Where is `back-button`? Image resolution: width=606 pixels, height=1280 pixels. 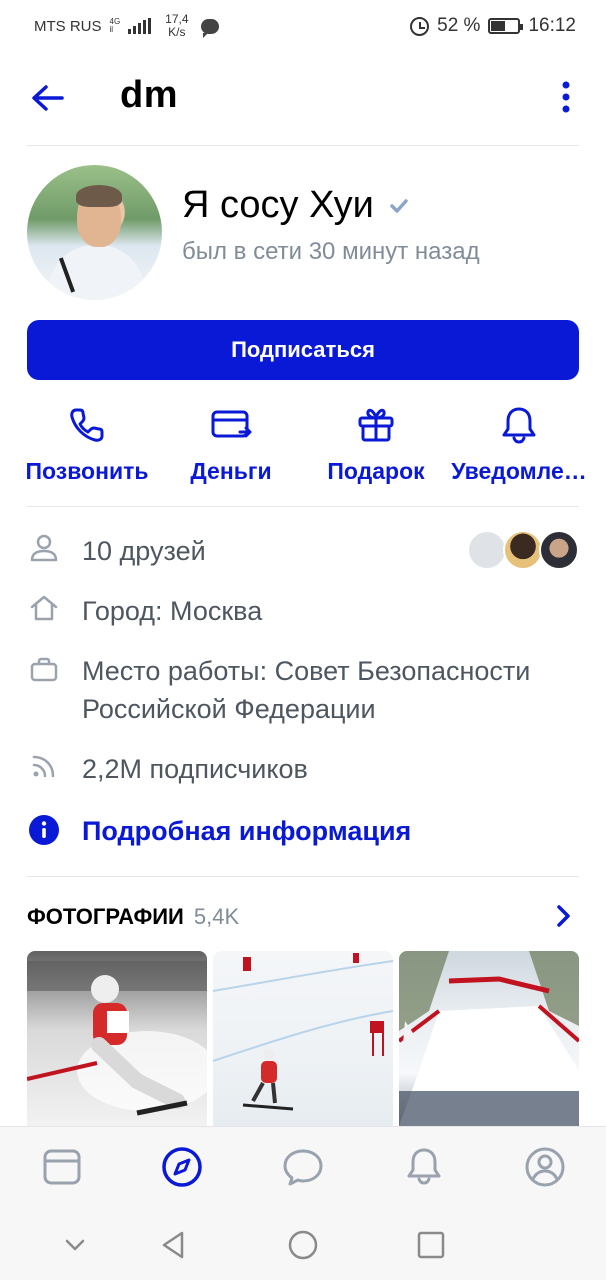 back-button is located at coordinates (48, 98).